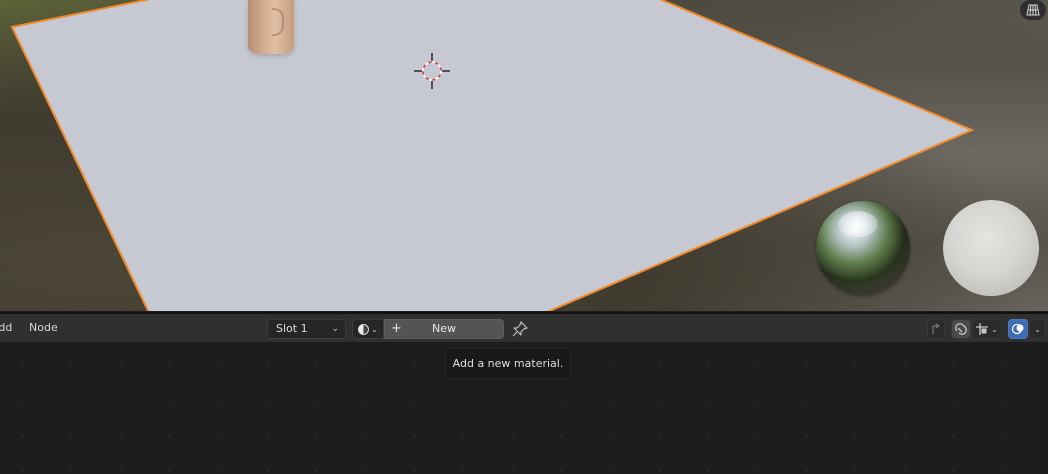  What do you see at coordinates (508, 363) in the screenshot?
I see `tooltip: Add a new material.` at bounding box center [508, 363].